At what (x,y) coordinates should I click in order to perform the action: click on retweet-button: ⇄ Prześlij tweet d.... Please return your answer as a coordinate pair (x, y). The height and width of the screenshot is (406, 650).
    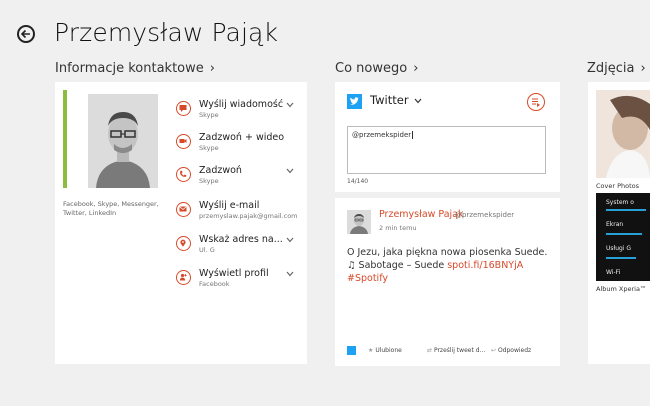
    Looking at the image, I should click on (456, 350).